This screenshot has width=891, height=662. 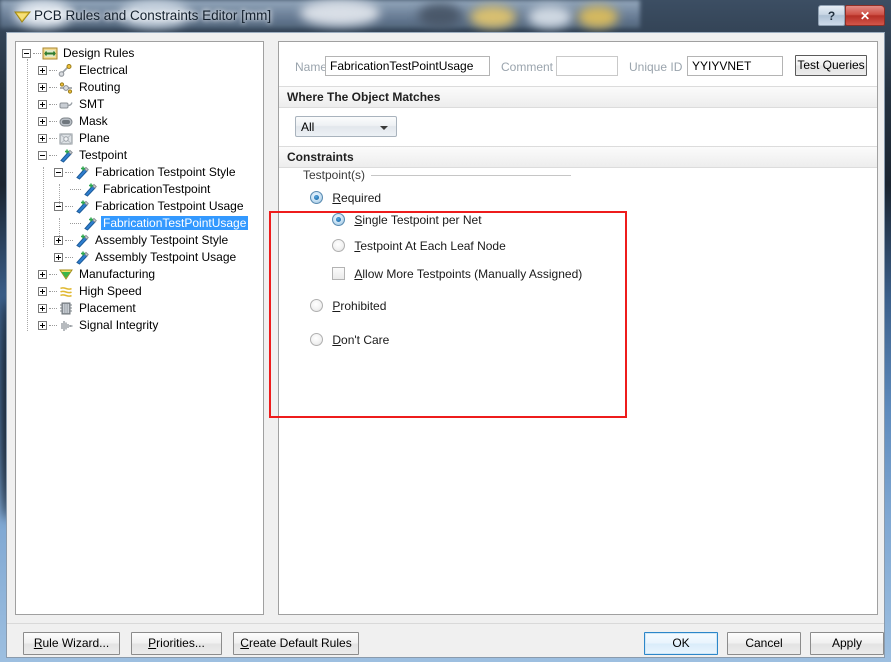 What do you see at coordinates (66, 308) in the screenshot?
I see `placement-icon` at bounding box center [66, 308].